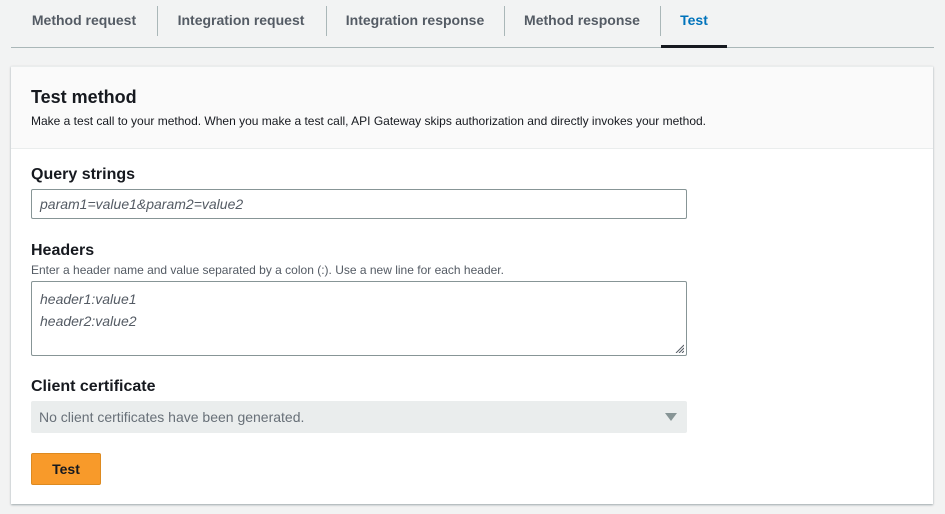 This screenshot has height=514, width=945. What do you see at coordinates (88, 299) in the screenshot?
I see `header-line: header1:value1` at bounding box center [88, 299].